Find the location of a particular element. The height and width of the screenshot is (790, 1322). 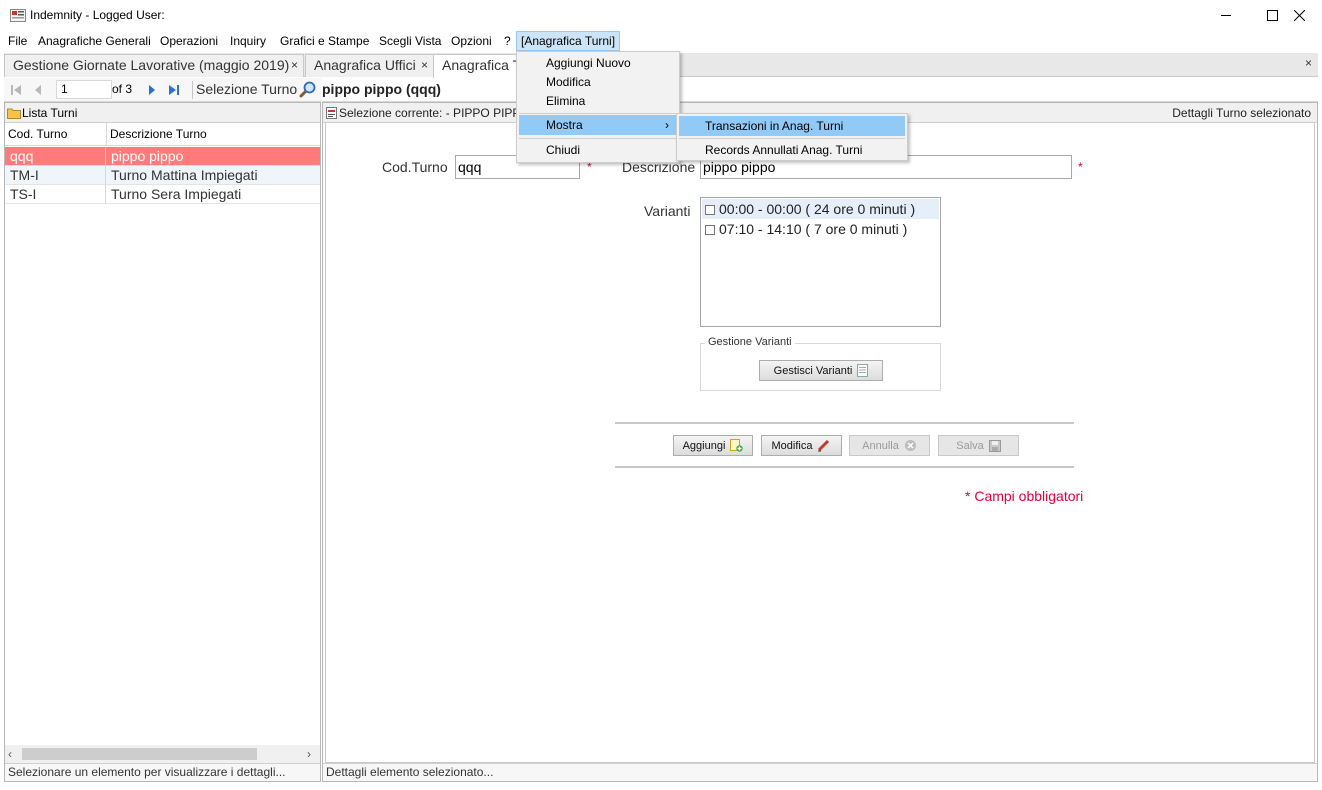

gestisci-varianti-button: Gestisci Varianti is located at coordinates (821, 370).